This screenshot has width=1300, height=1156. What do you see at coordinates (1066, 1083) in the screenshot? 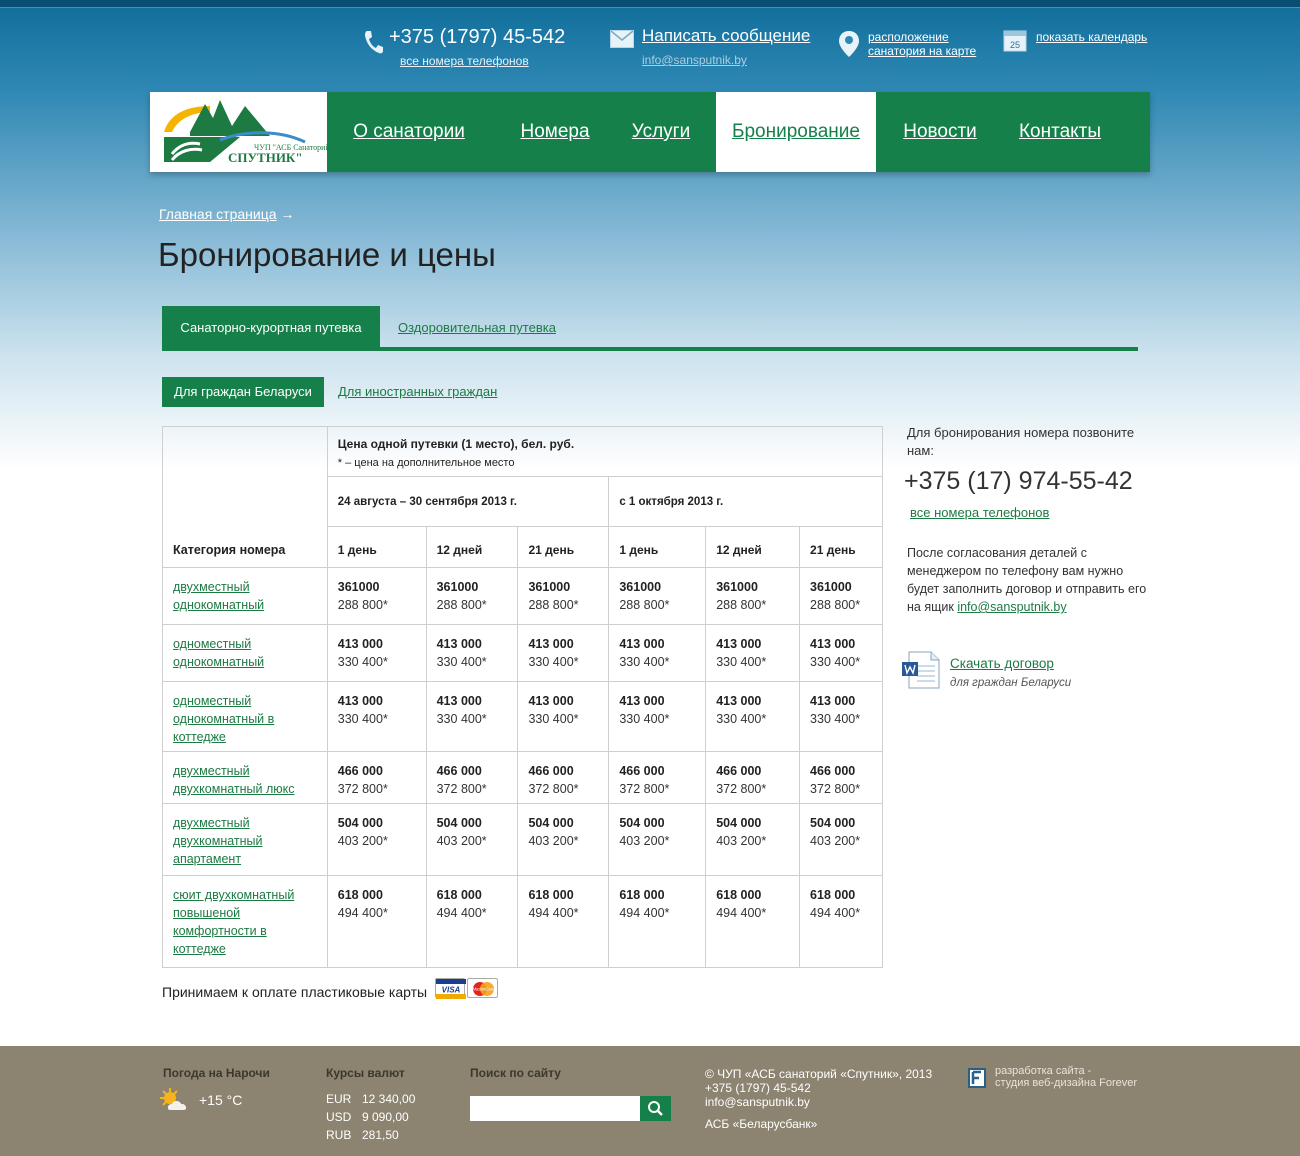
I see `developer-line2: студия веб-дизайна Forever` at bounding box center [1066, 1083].